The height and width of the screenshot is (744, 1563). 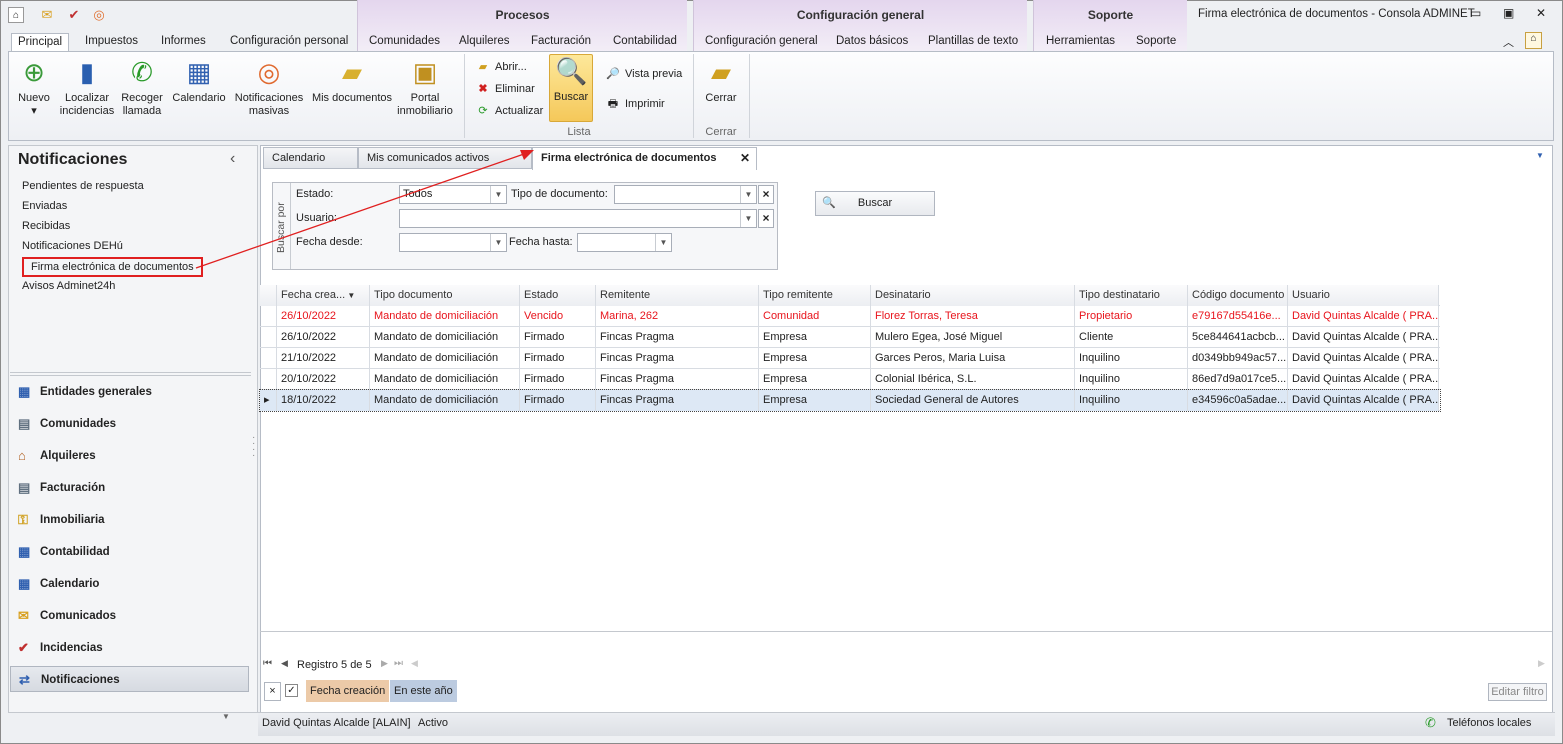 I want to click on nav-label: Comunidades, so click(x=78, y=424).